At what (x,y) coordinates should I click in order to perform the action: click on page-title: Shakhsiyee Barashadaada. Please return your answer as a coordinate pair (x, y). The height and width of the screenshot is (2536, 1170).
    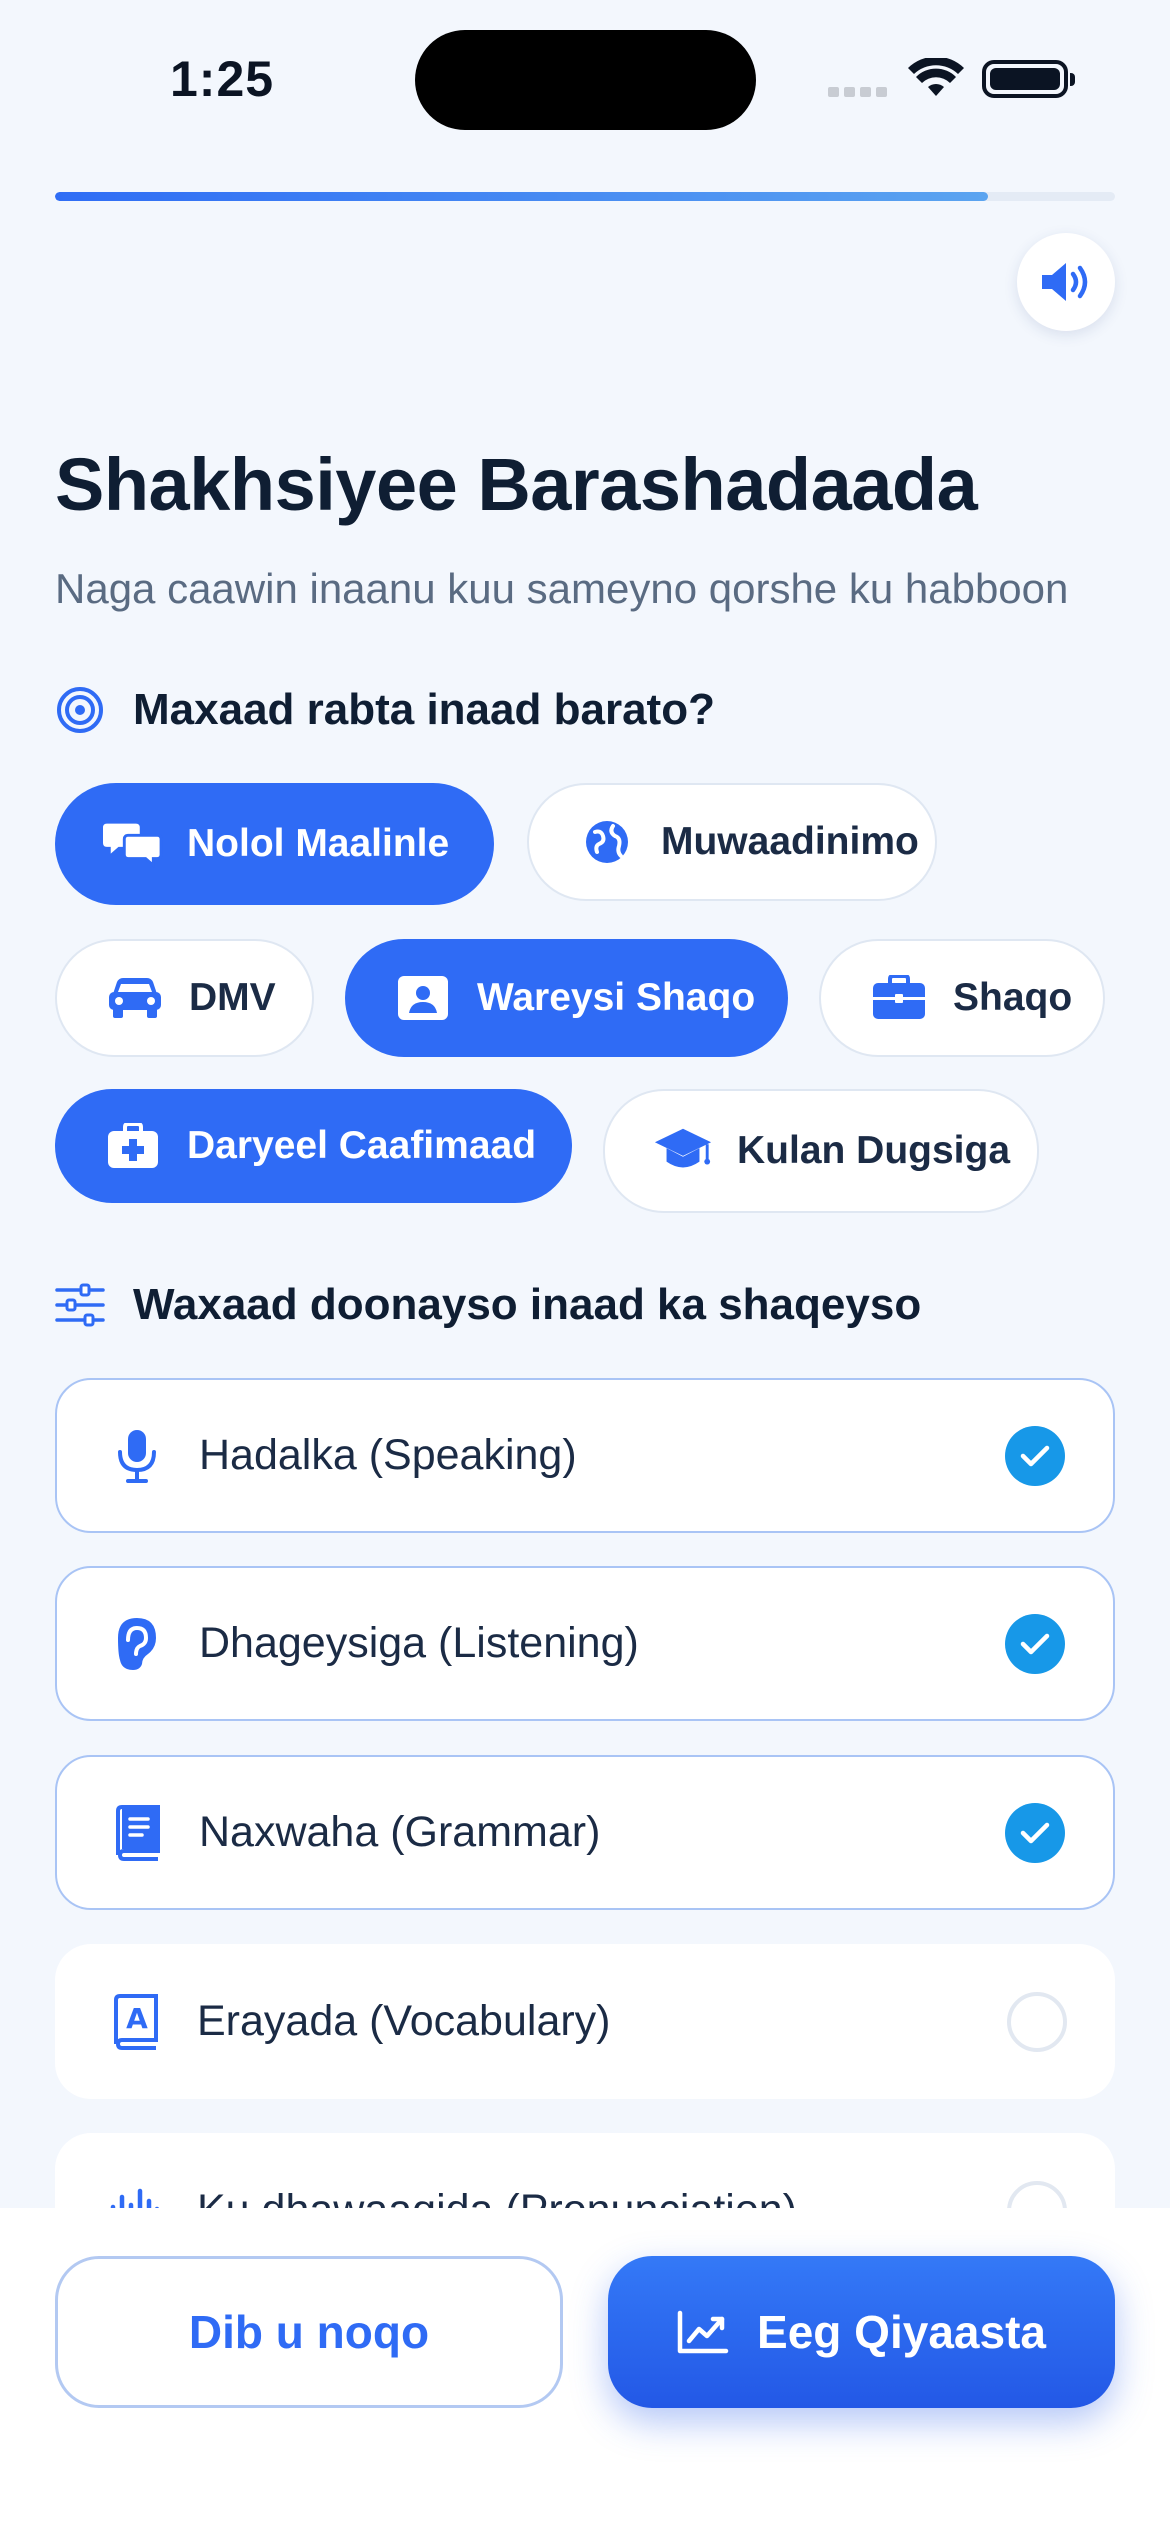
    Looking at the image, I should click on (516, 484).